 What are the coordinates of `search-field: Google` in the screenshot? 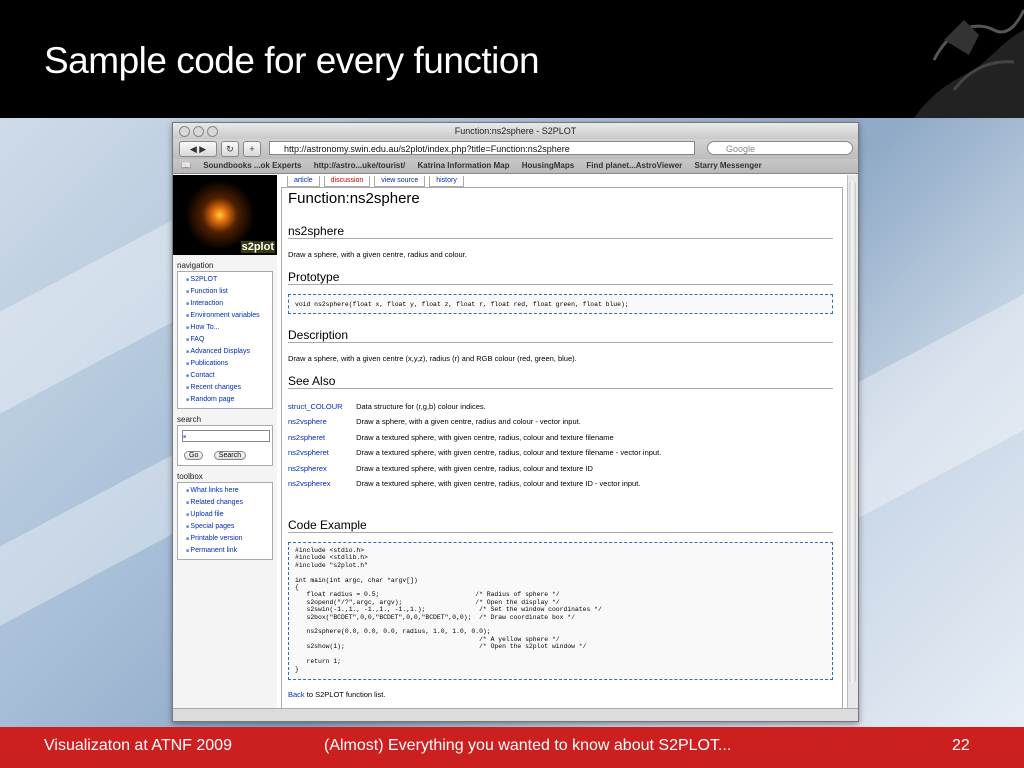 It's located at (780, 148).